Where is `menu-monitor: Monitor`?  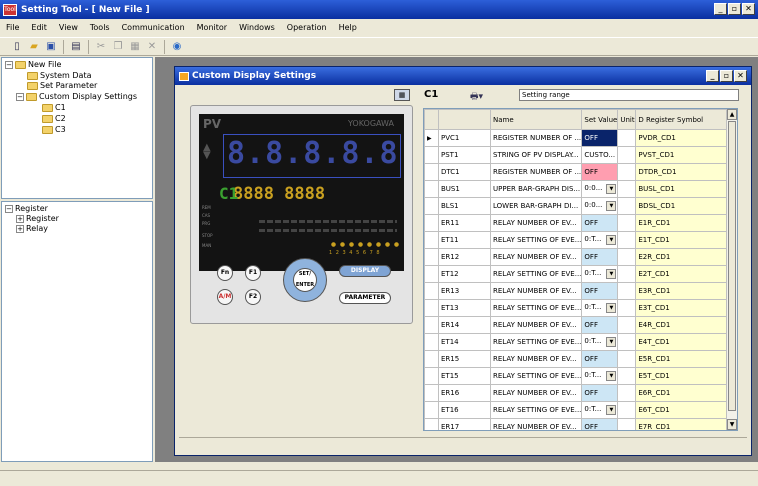 menu-monitor: Monitor is located at coordinates (212, 27).